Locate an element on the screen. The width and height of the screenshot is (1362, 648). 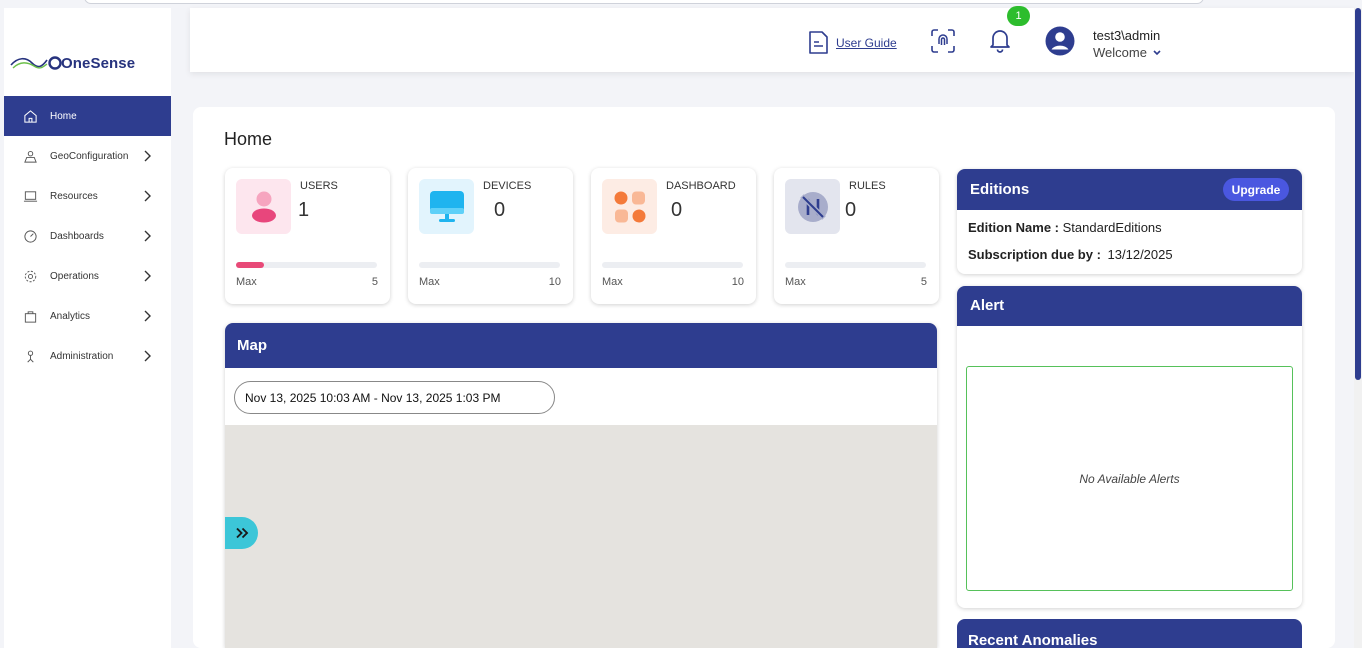
stat-label: DASHBOARD is located at coordinates (701, 186).